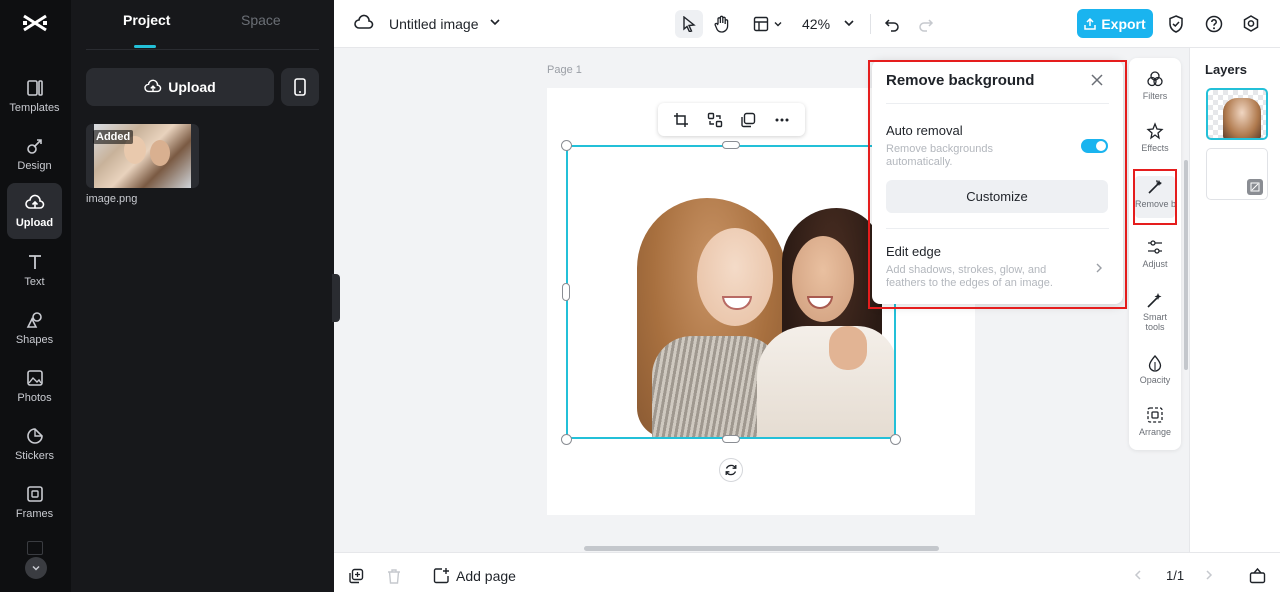 This screenshot has width=1280, height=592. I want to click on arrange-icon, so click(1155, 415).